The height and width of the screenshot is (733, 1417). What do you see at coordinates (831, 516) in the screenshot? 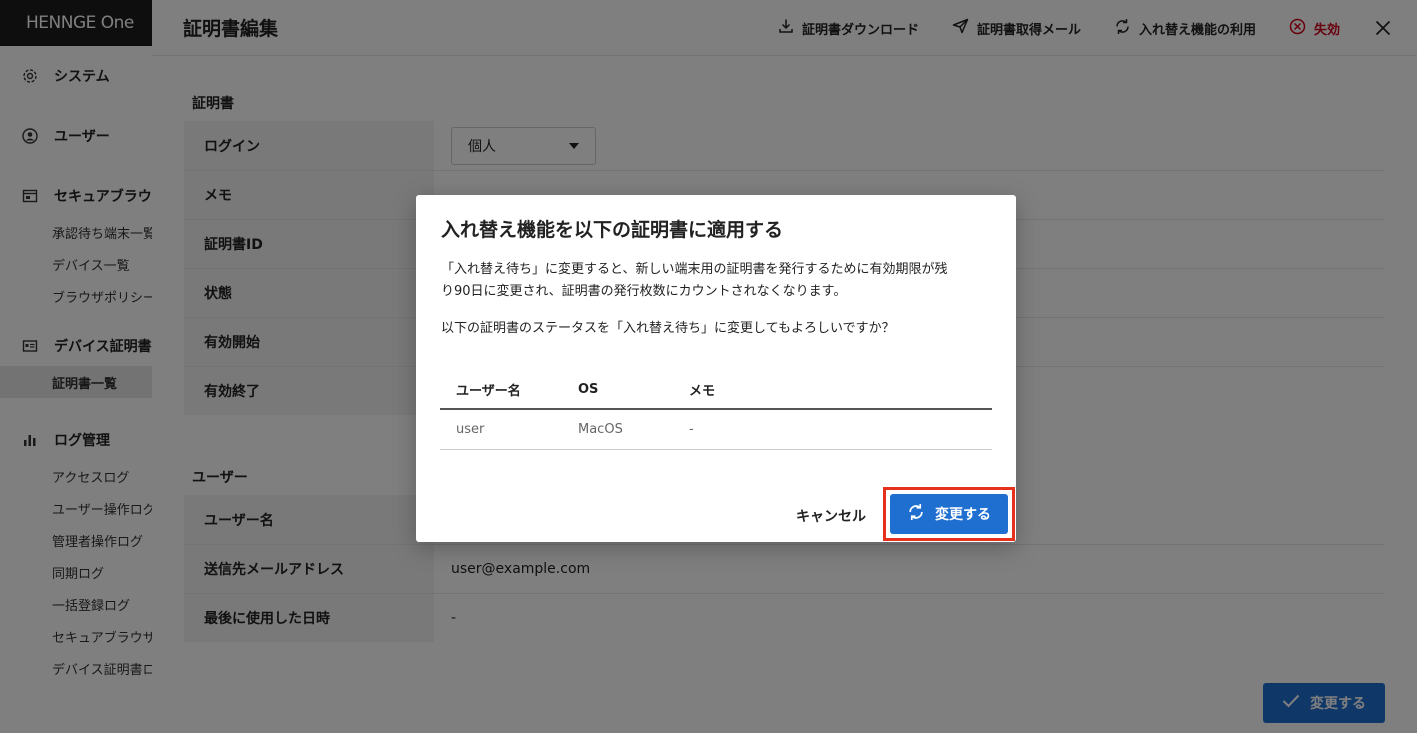
I see `cancel-button: キャンセル` at bounding box center [831, 516].